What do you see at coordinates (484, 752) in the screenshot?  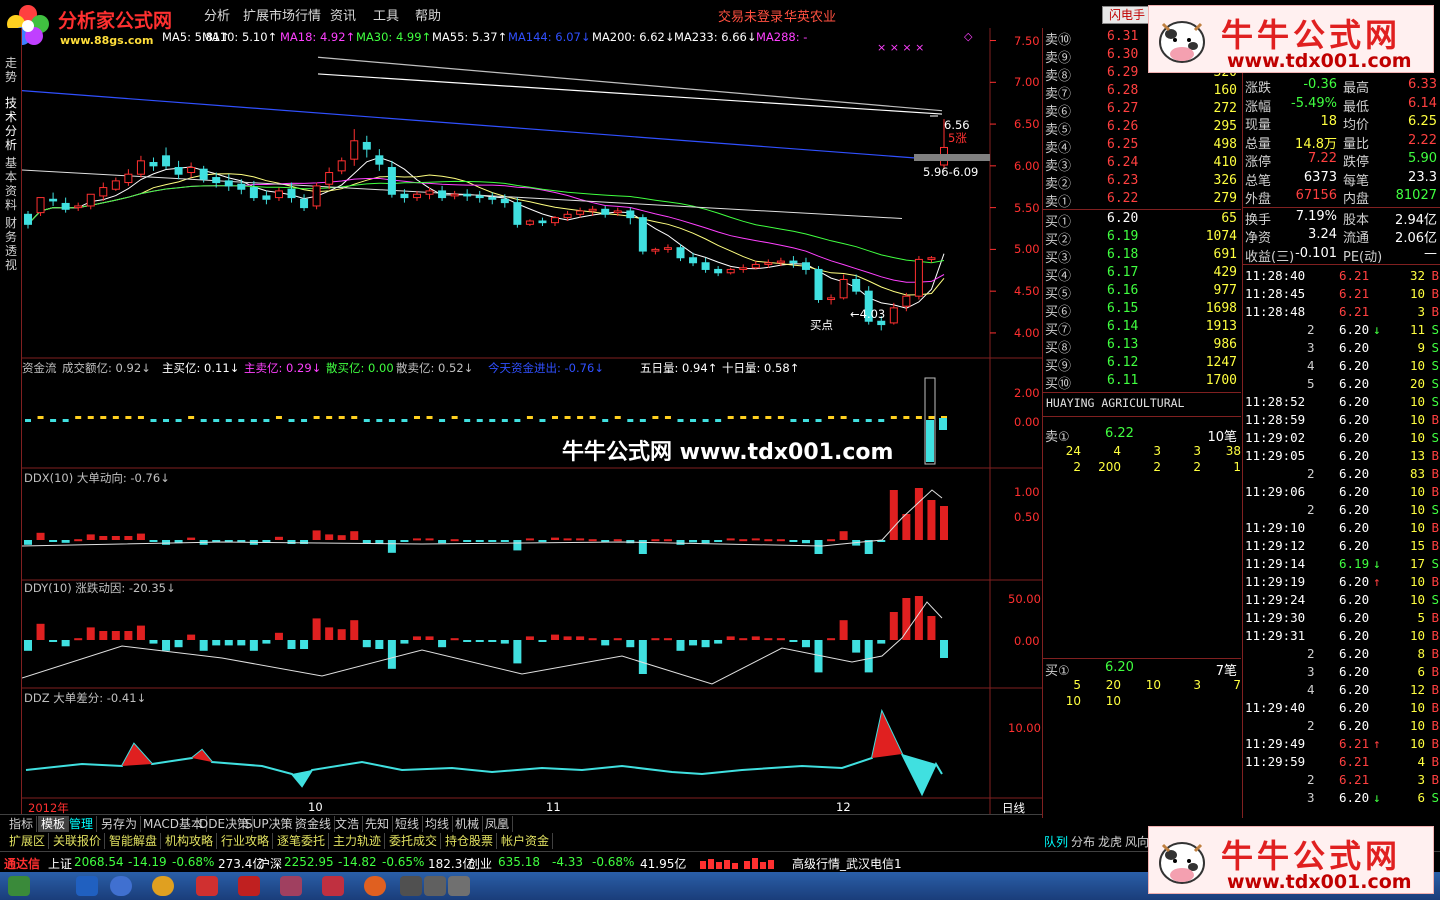 I see `ddz-line` at bounding box center [484, 752].